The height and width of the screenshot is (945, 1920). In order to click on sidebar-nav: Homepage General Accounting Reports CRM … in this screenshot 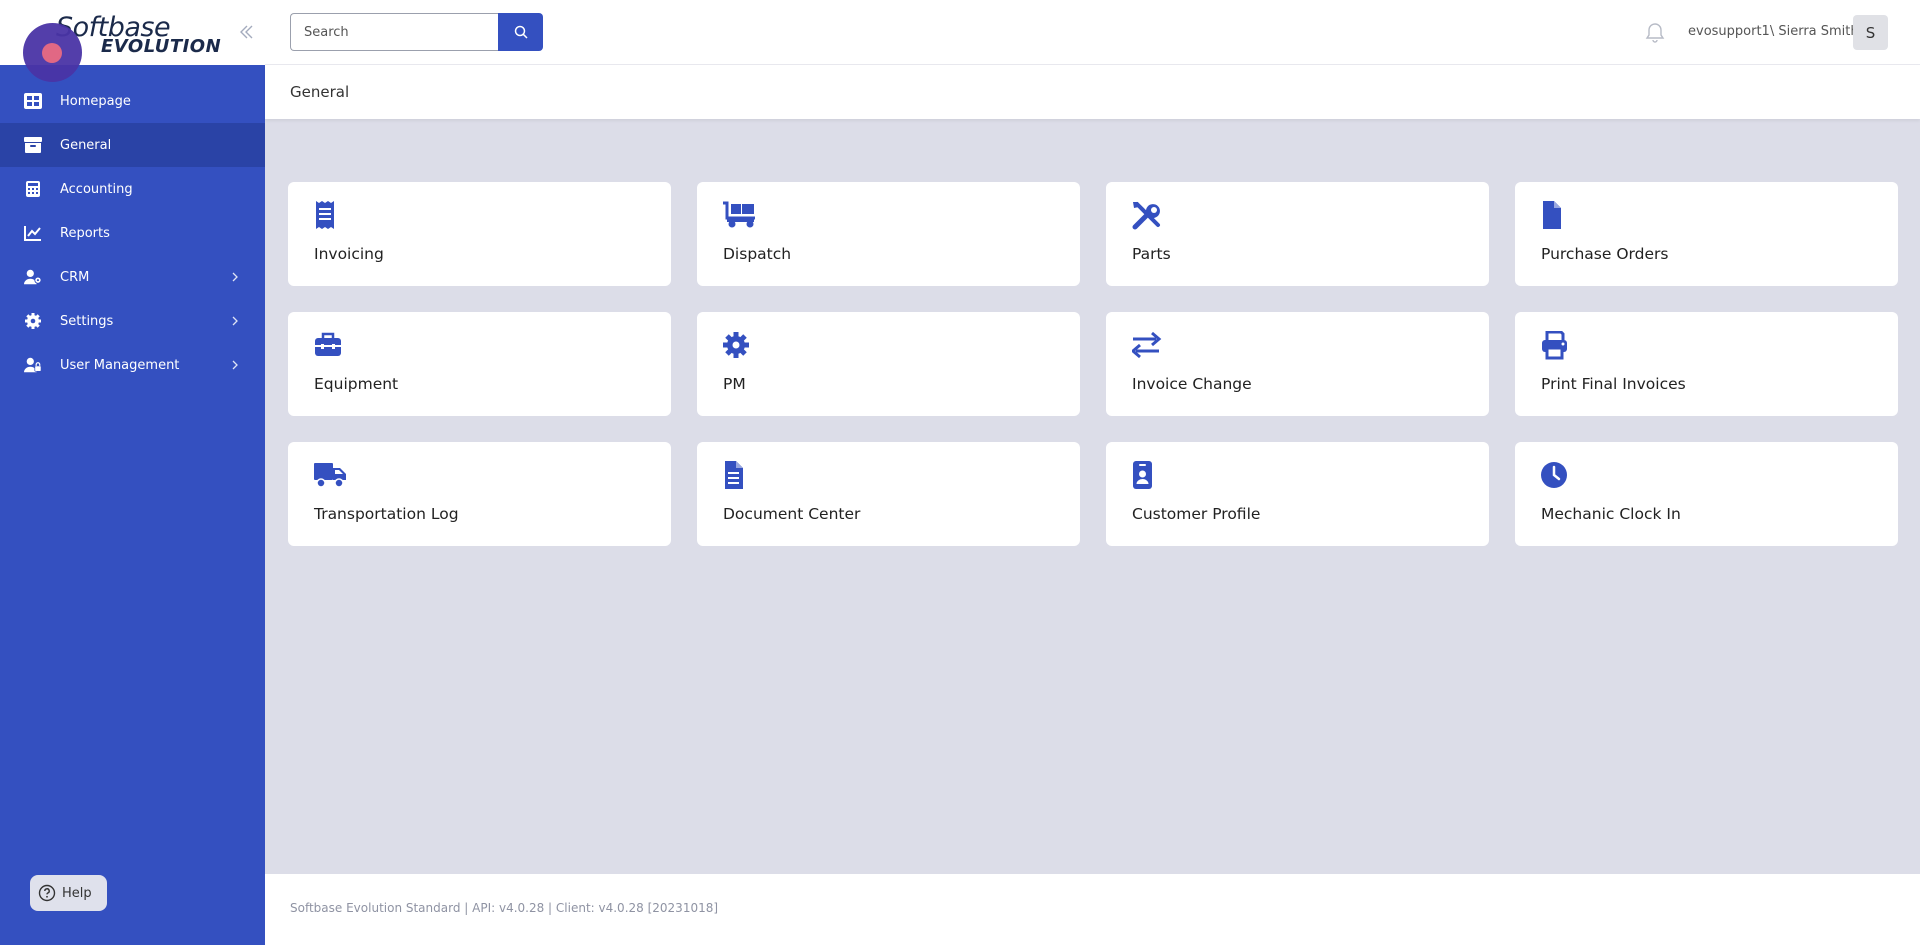, I will do `click(132, 233)`.